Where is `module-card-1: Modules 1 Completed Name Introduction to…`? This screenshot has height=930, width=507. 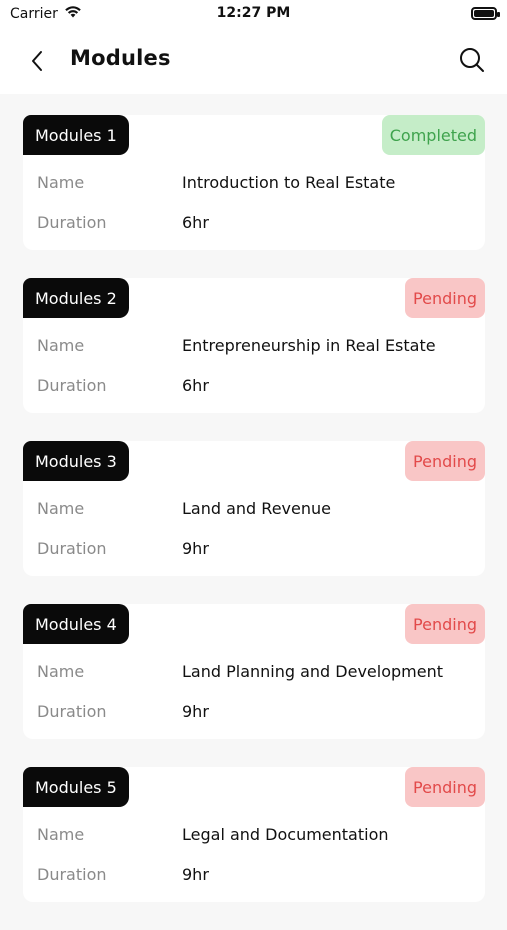
module-card-1: Modules 1 Completed Name Introduction to… is located at coordinates (254, 182).